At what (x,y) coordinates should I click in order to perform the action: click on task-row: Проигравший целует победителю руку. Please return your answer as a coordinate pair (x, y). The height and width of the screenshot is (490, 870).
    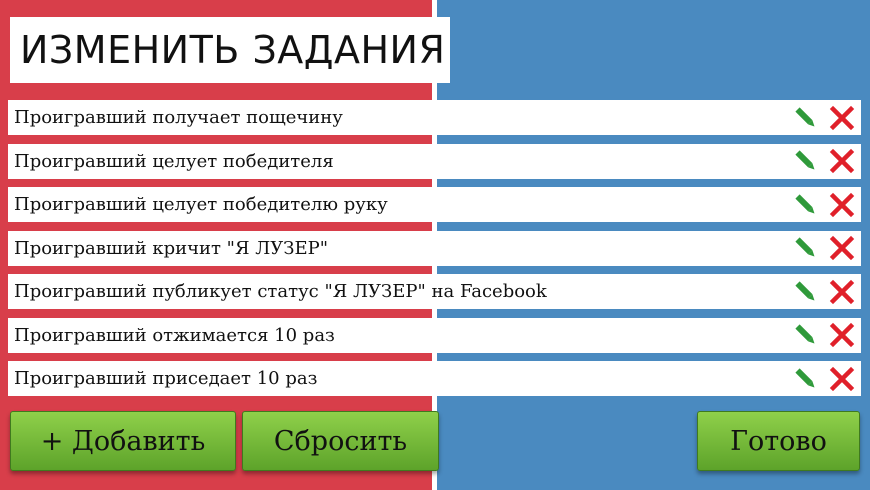
    Looking at the image, I should click on (434, 204).